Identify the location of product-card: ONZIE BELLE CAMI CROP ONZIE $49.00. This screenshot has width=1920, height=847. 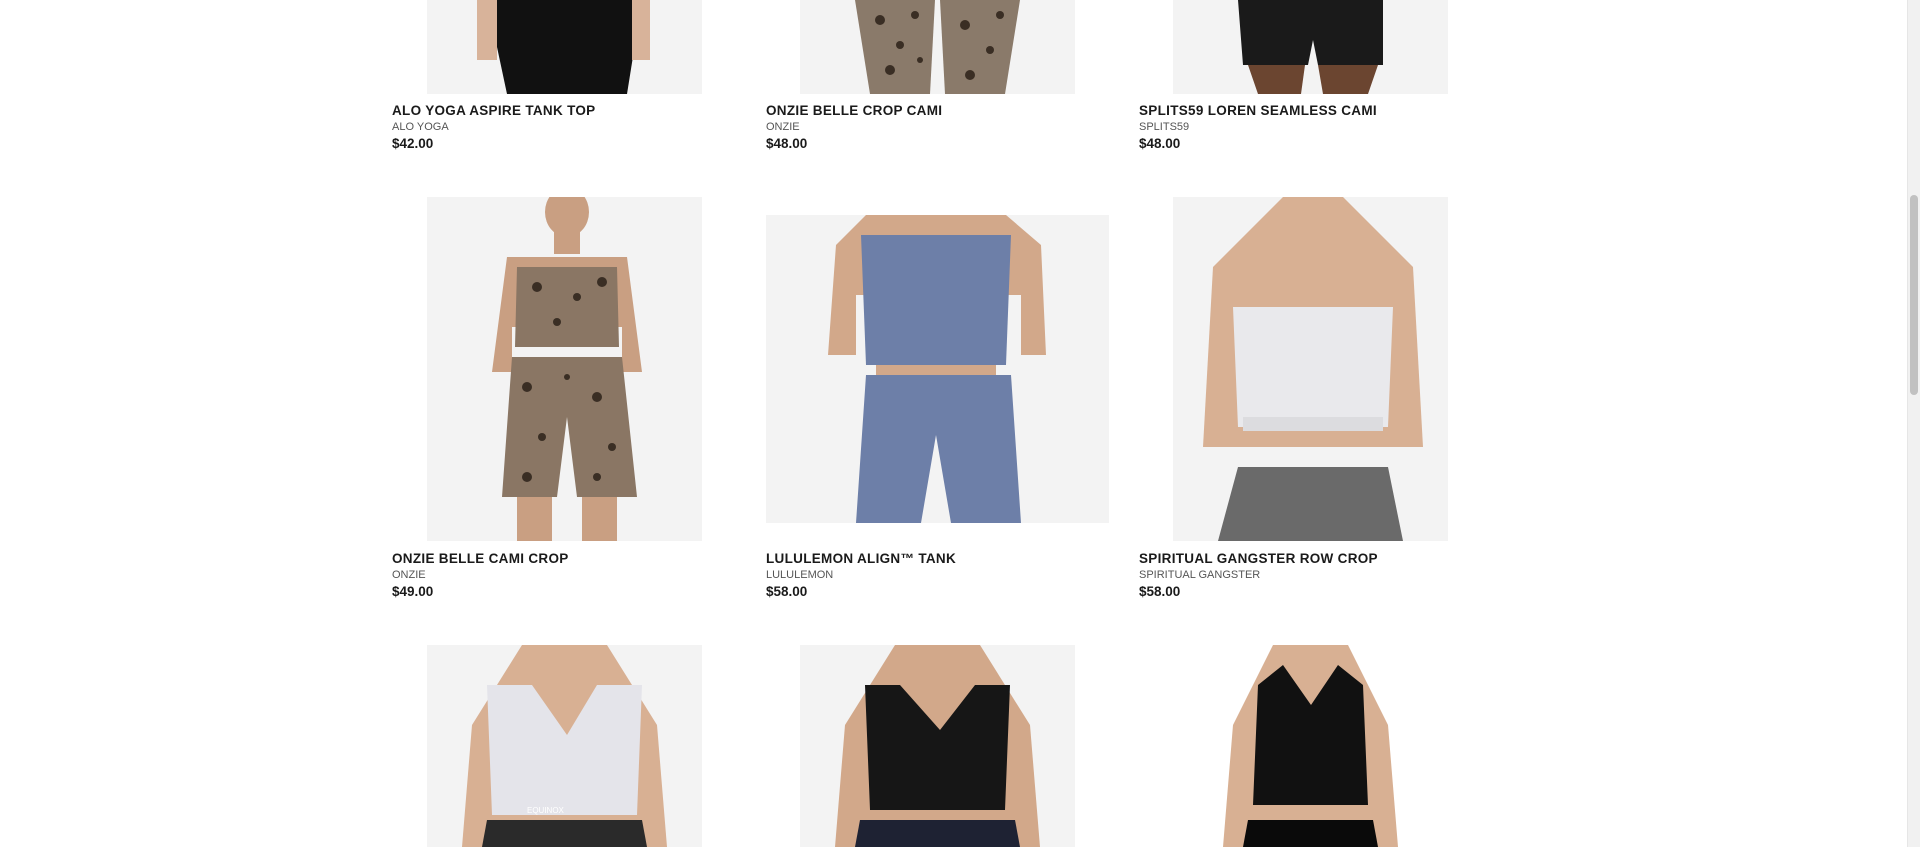
(563, 402).